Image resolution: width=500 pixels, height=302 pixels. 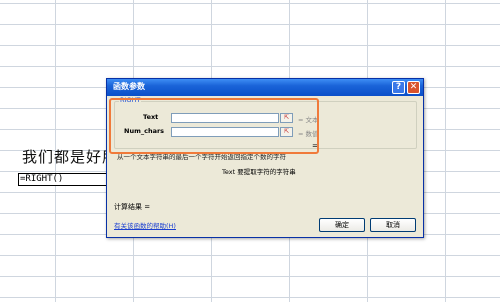 I want to click on argument-description: Text 要提取字符的字符串, so click(x=259, y=172).